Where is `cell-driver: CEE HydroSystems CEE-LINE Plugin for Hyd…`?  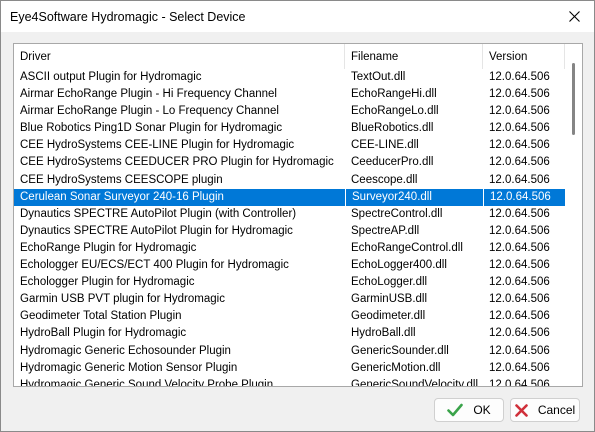 cell-driver: CEE HydroSystems CEE-LINE Plugin for Hyd… is located at coordinates (157, 145).